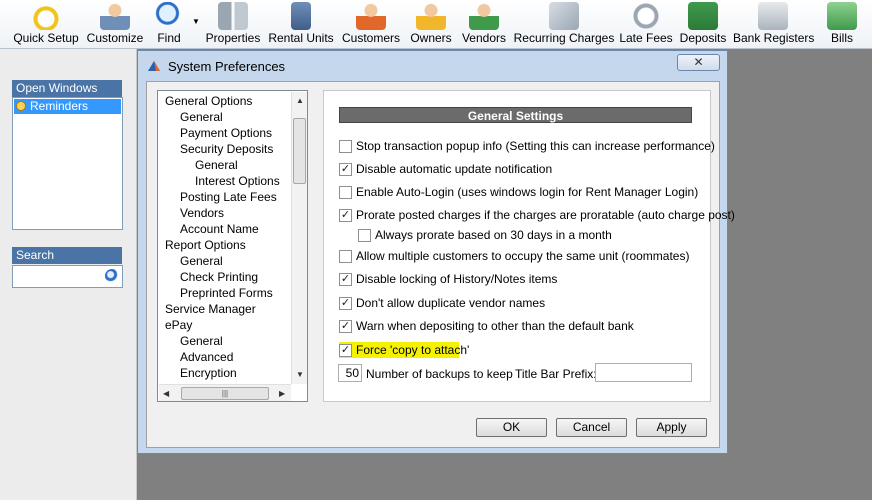 The height and width of the screenshot is (500, 872). I want to click on section-header: General Settings, so click(515, 115).